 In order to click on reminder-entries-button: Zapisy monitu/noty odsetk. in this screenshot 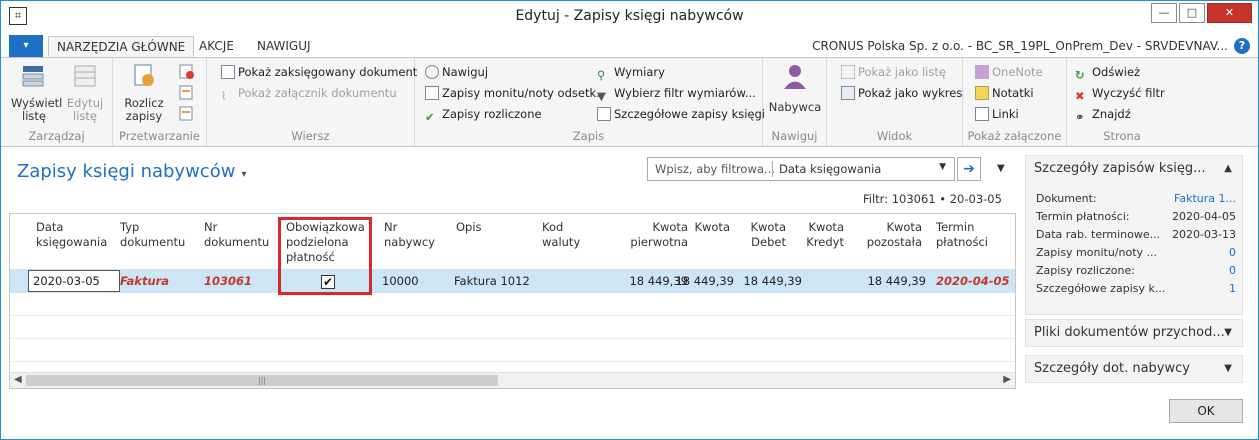, I will do `click(512, 93)`.